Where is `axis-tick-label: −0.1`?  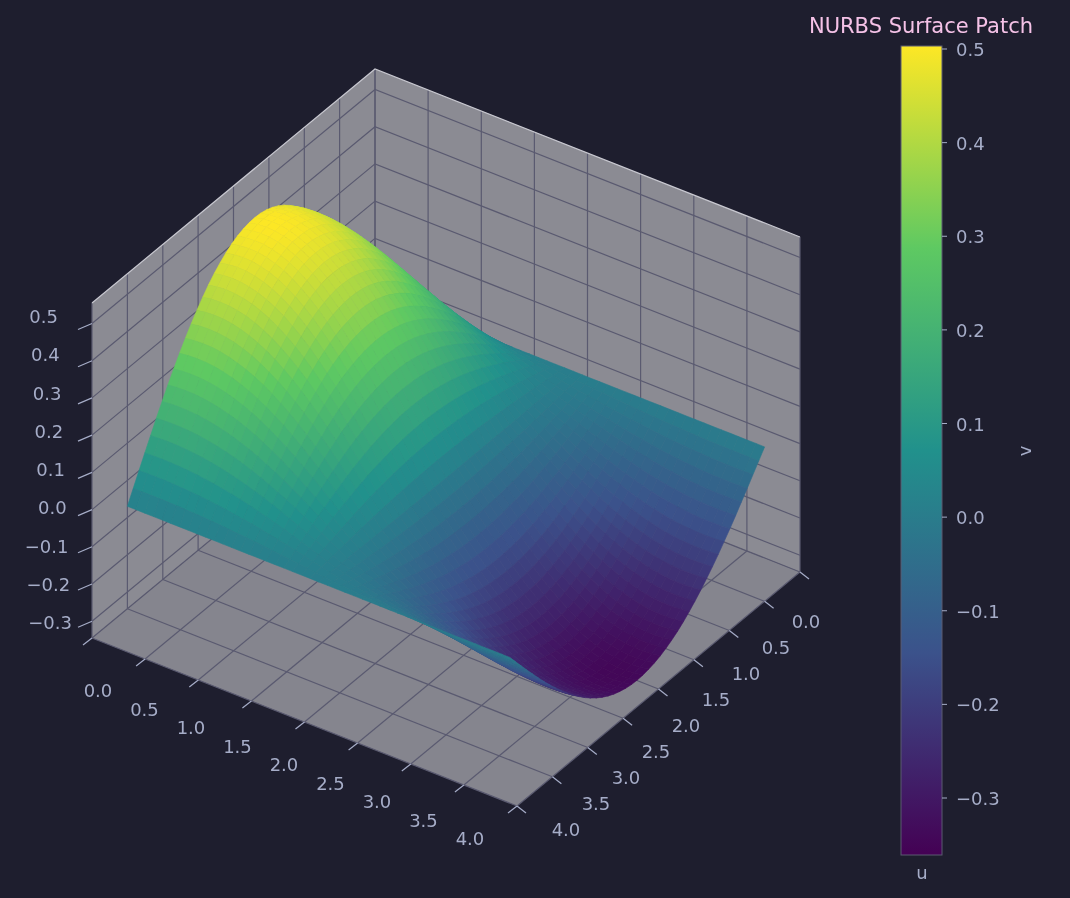 axis-tick-label: −0.1 is located at coordinates (46, 546).